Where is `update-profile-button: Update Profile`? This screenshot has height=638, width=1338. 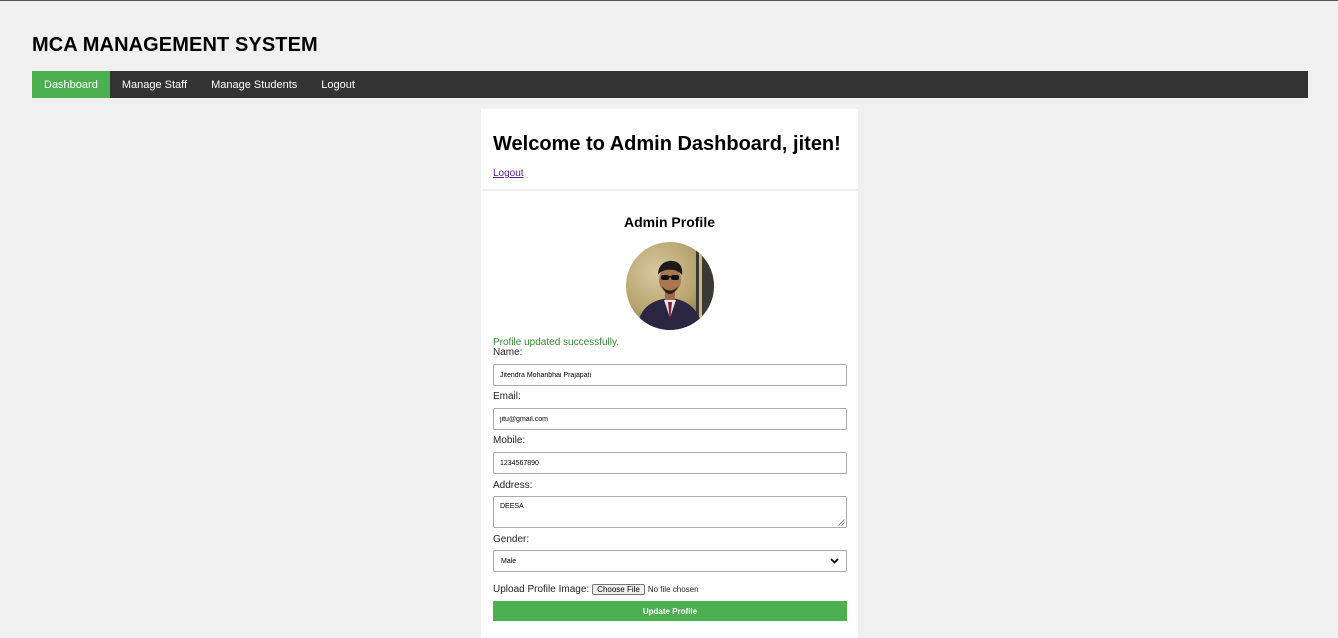 update-profile-button: Update Profile is located at coordinates (670, 611).